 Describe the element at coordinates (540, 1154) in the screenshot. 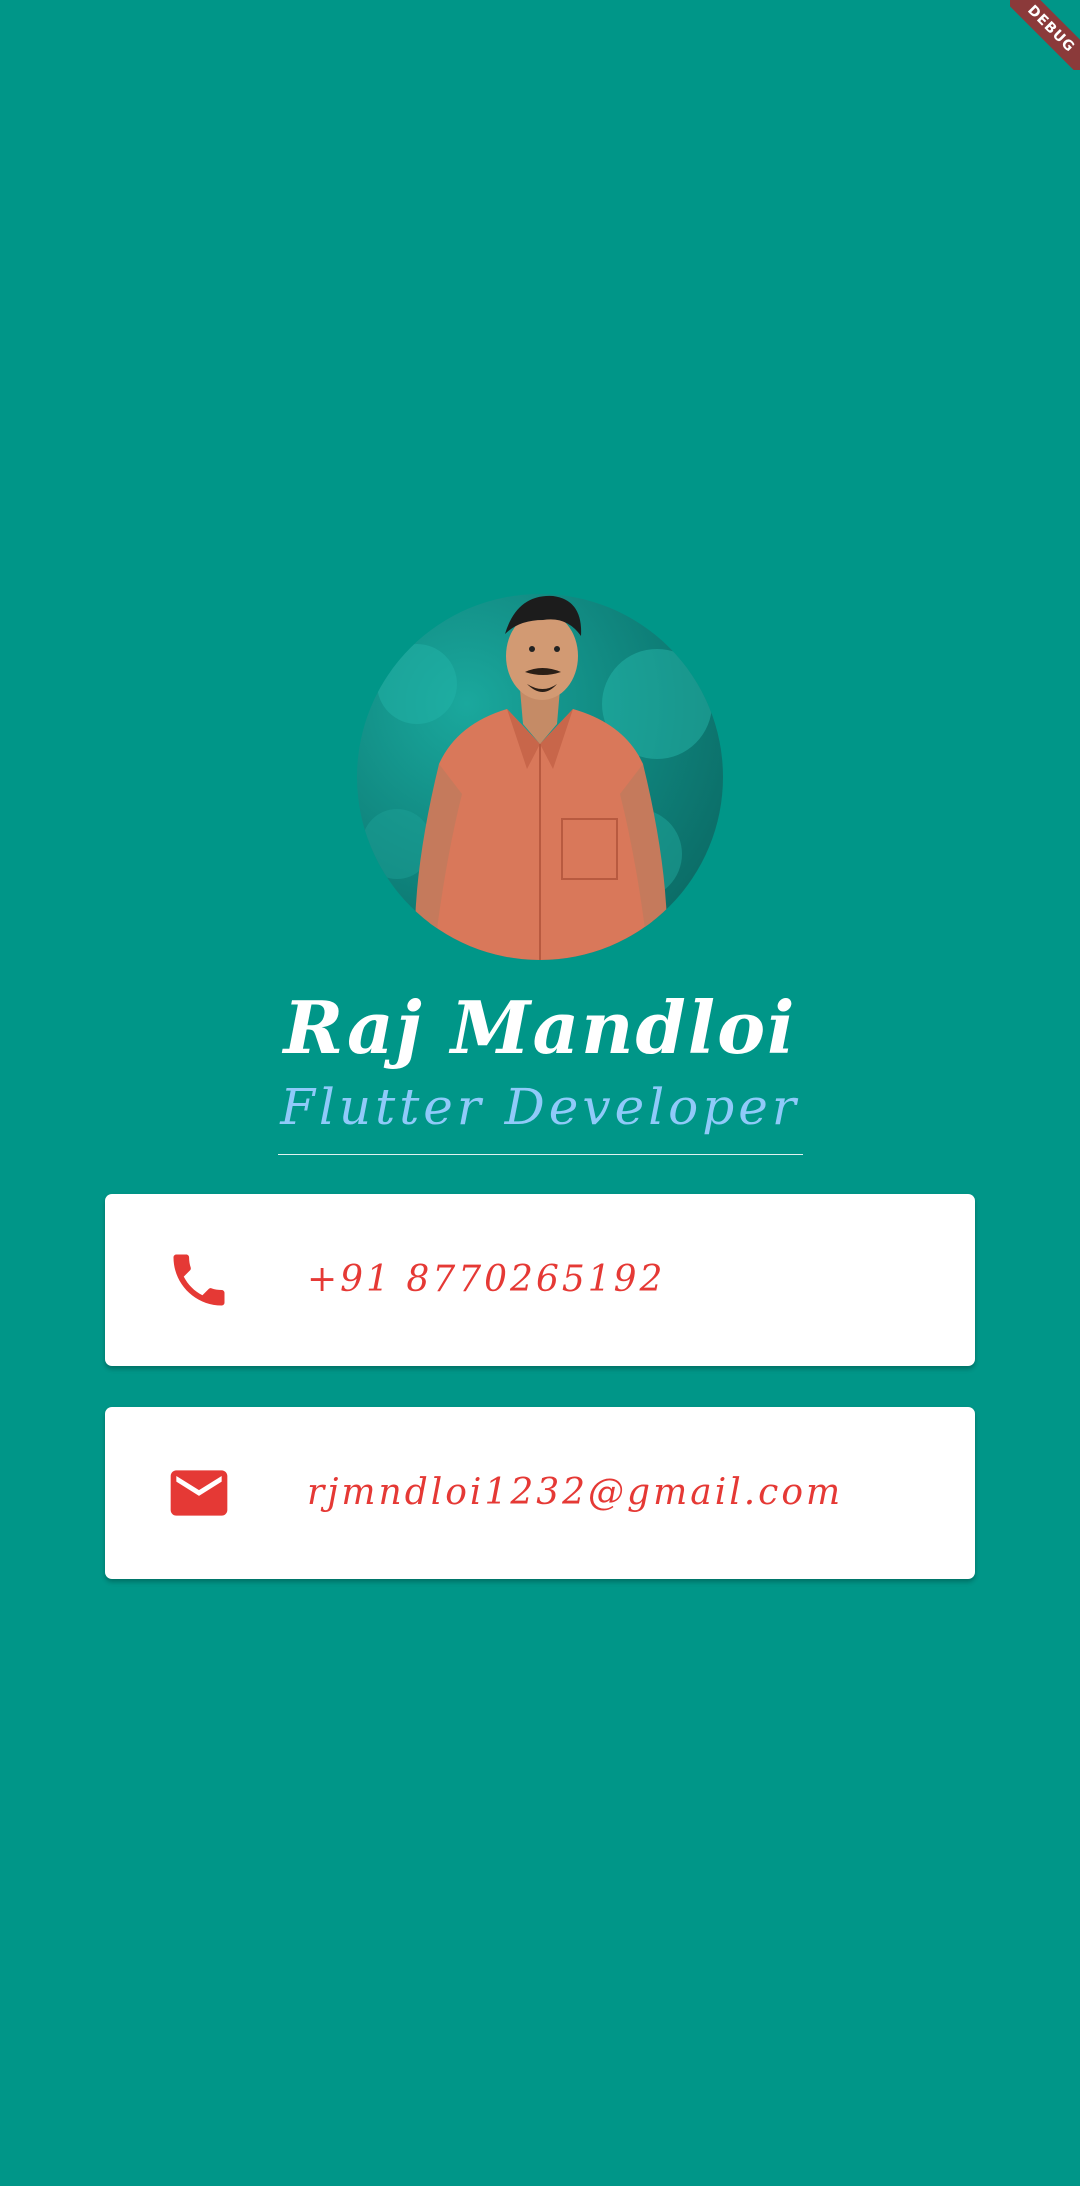

I see `divider` at that location.